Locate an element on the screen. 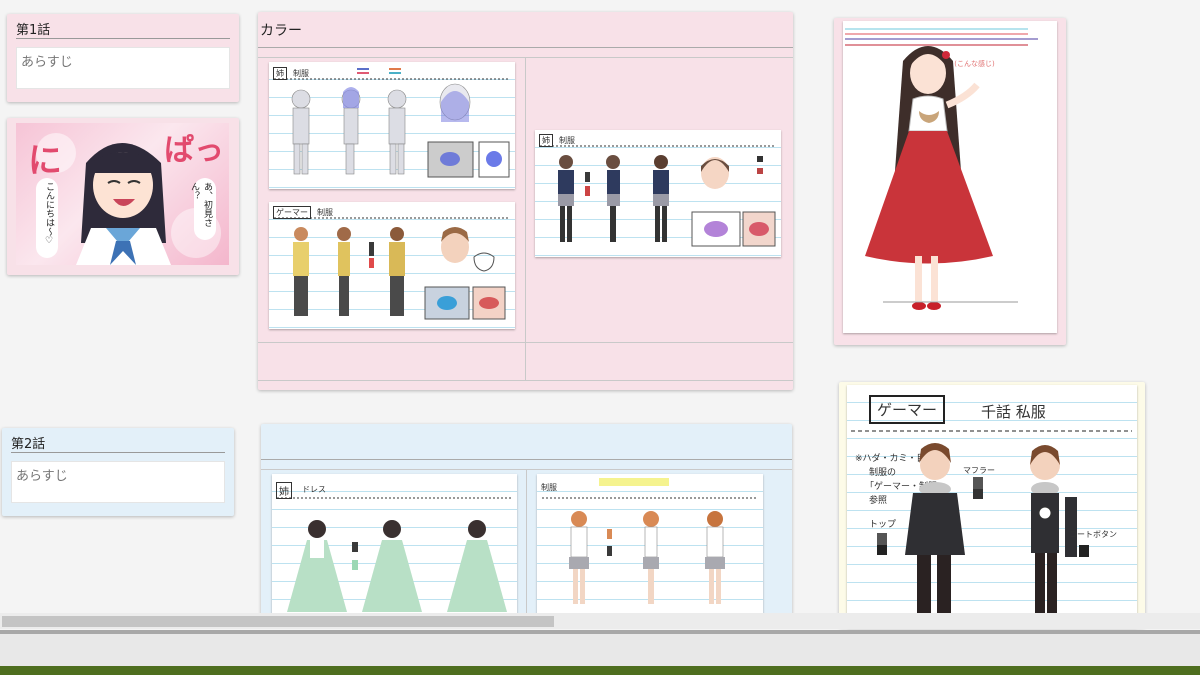 This screenshot has height=675, width=1200. speech-bubble-left: こんにちは～♡ is located at coordinates (47, 218).